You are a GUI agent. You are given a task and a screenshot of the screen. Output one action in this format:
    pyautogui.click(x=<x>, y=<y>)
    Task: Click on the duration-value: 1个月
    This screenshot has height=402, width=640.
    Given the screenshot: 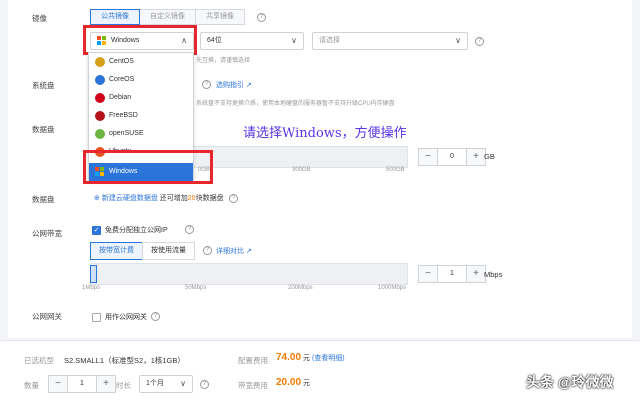 What is the action you would take?
    pyautogui.click(x=155, y=383)
    